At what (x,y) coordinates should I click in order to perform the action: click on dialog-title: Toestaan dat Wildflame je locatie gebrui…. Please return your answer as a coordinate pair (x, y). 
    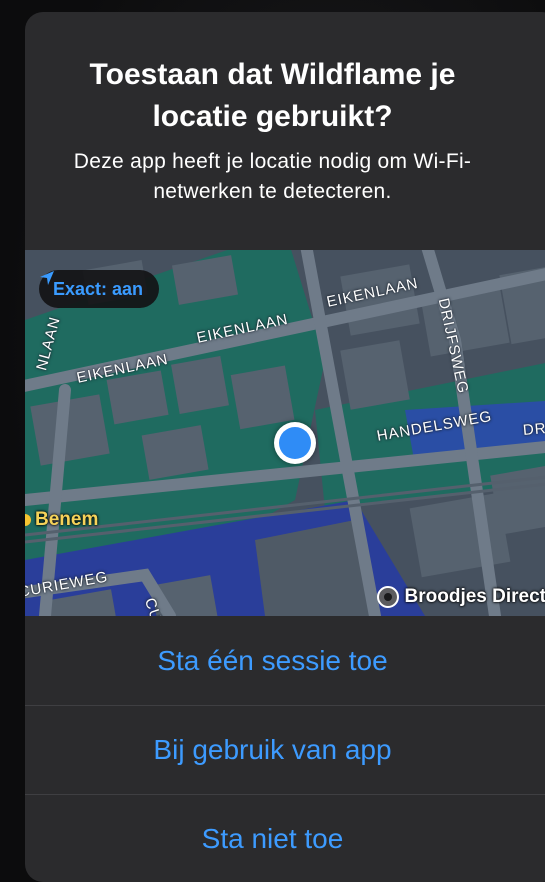
    Looking at the image, I should click on (285, 96).